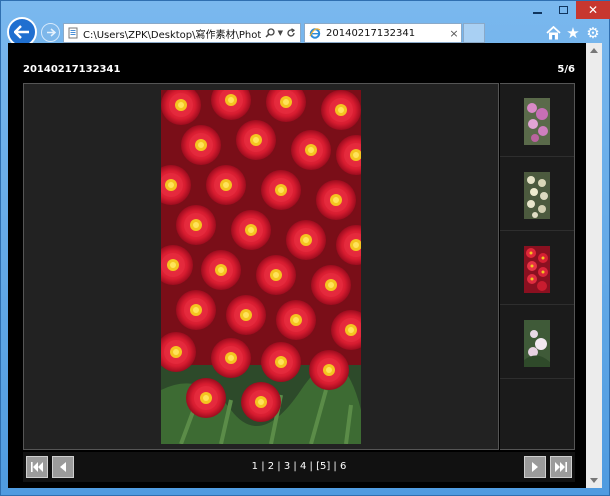 This screenshot has width=610, height=496. Describe the element at coordinates (323, 466) in the screenshot. I see `page-current-5: [5]` at that location.